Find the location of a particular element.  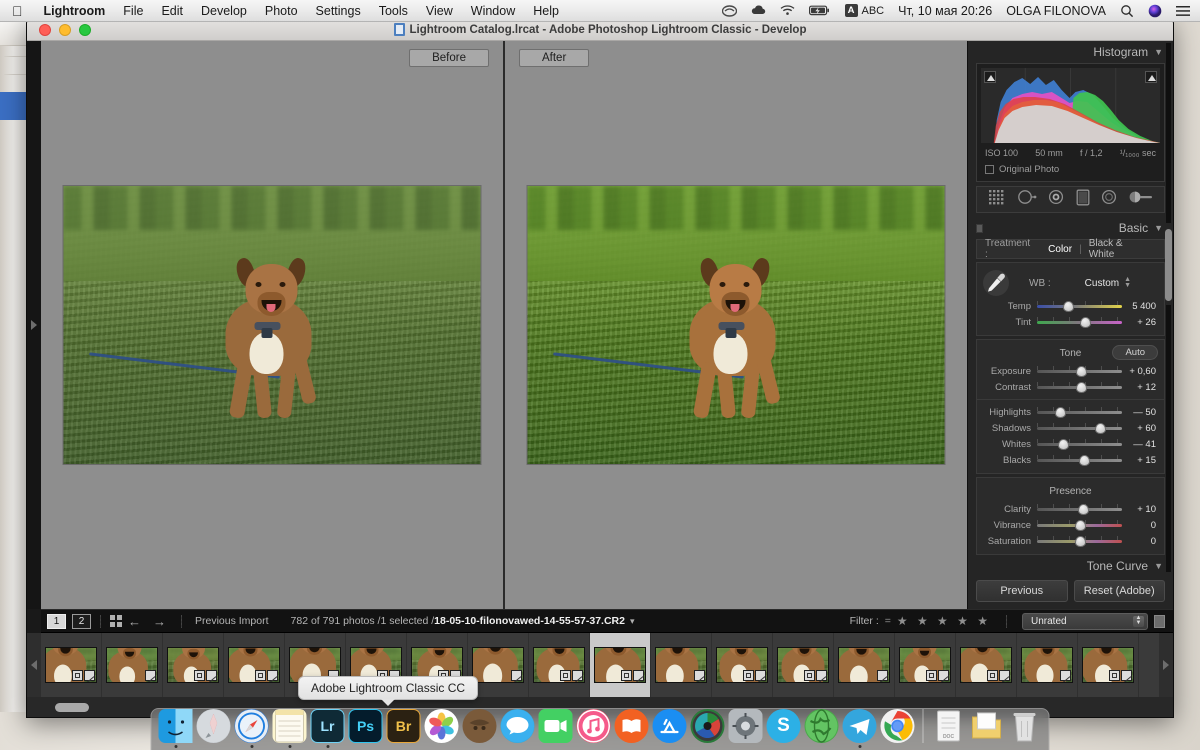

wb-value: Custom is located at coordinates (1102, 283).